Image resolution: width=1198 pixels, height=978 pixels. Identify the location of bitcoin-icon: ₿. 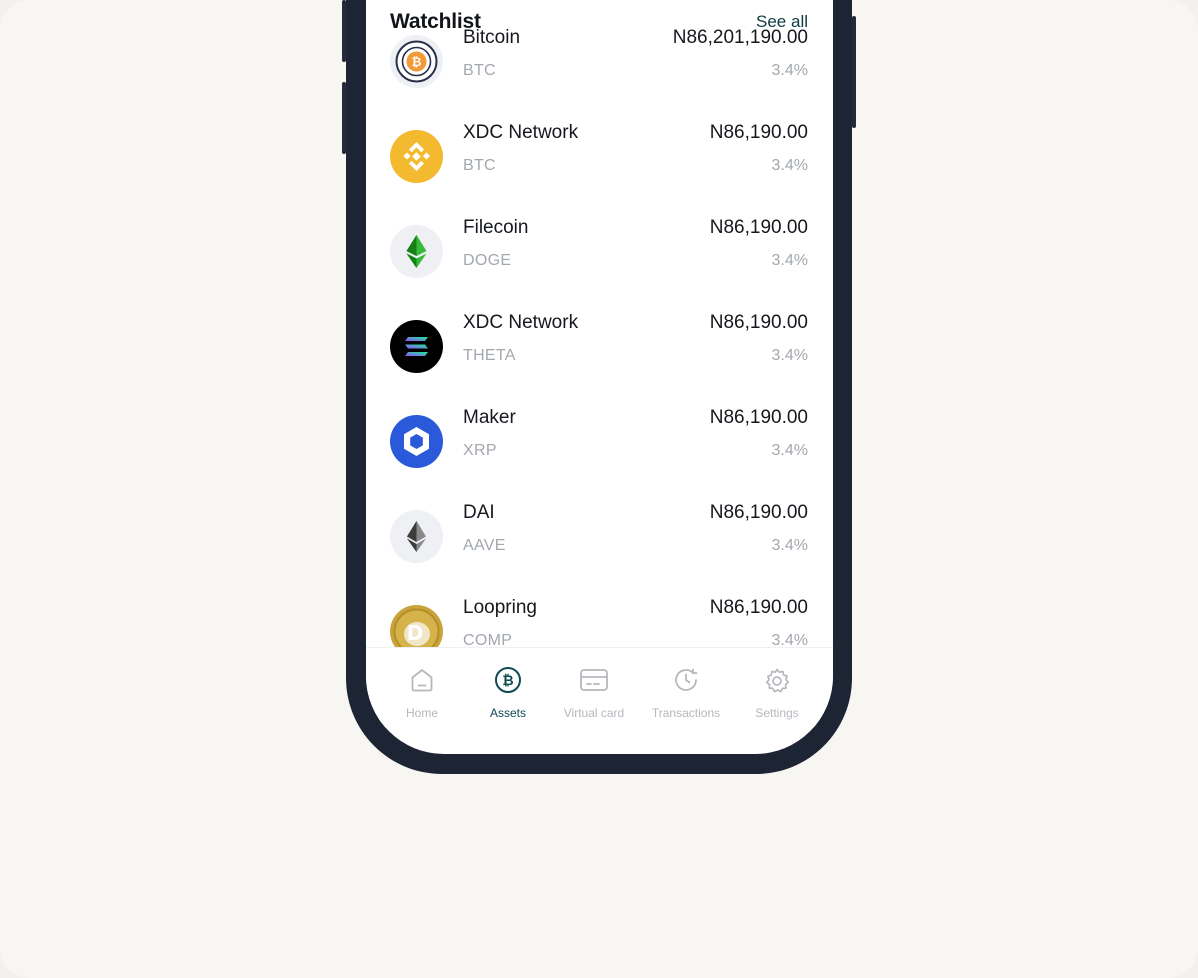
(416, 61).